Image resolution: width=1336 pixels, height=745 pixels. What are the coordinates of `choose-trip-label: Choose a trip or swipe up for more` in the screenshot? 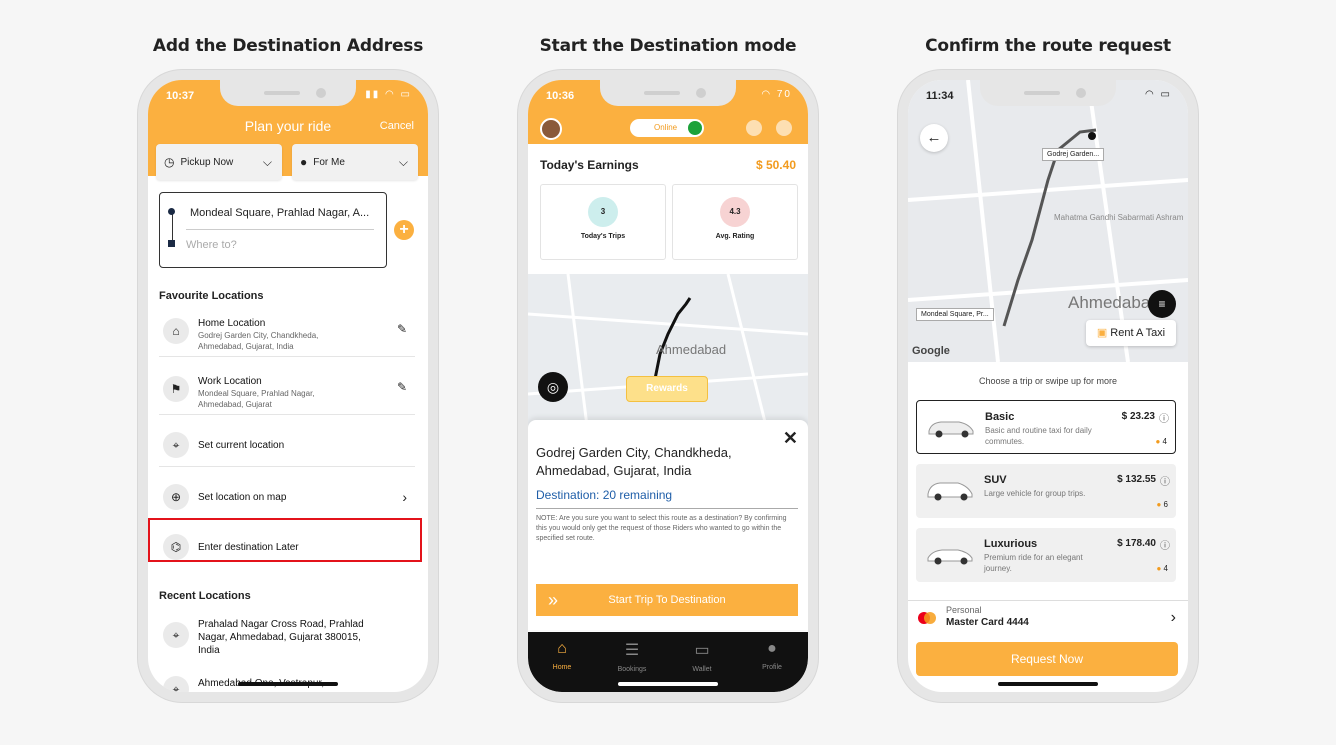 It's located at (1048, 381).